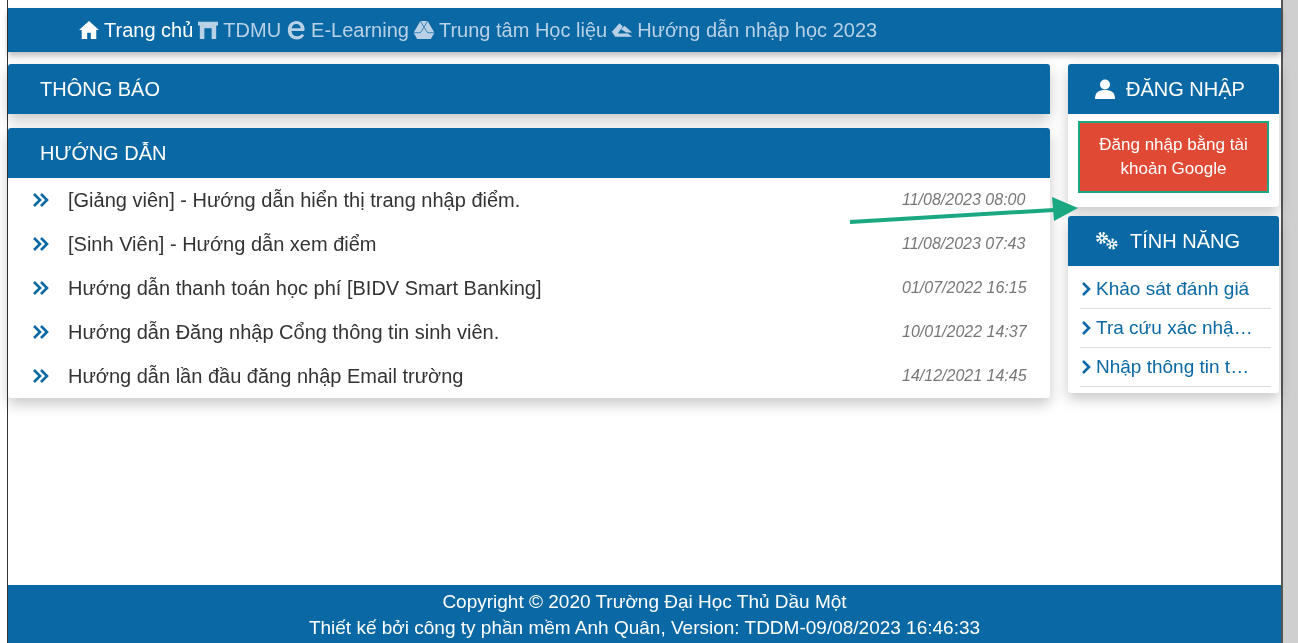 The height and width of the screenshot is (643, 1298). What do you see at coordinates (1105, 89) in the screenshot?
I see `user-icon` at bounding box center [1105, 89].